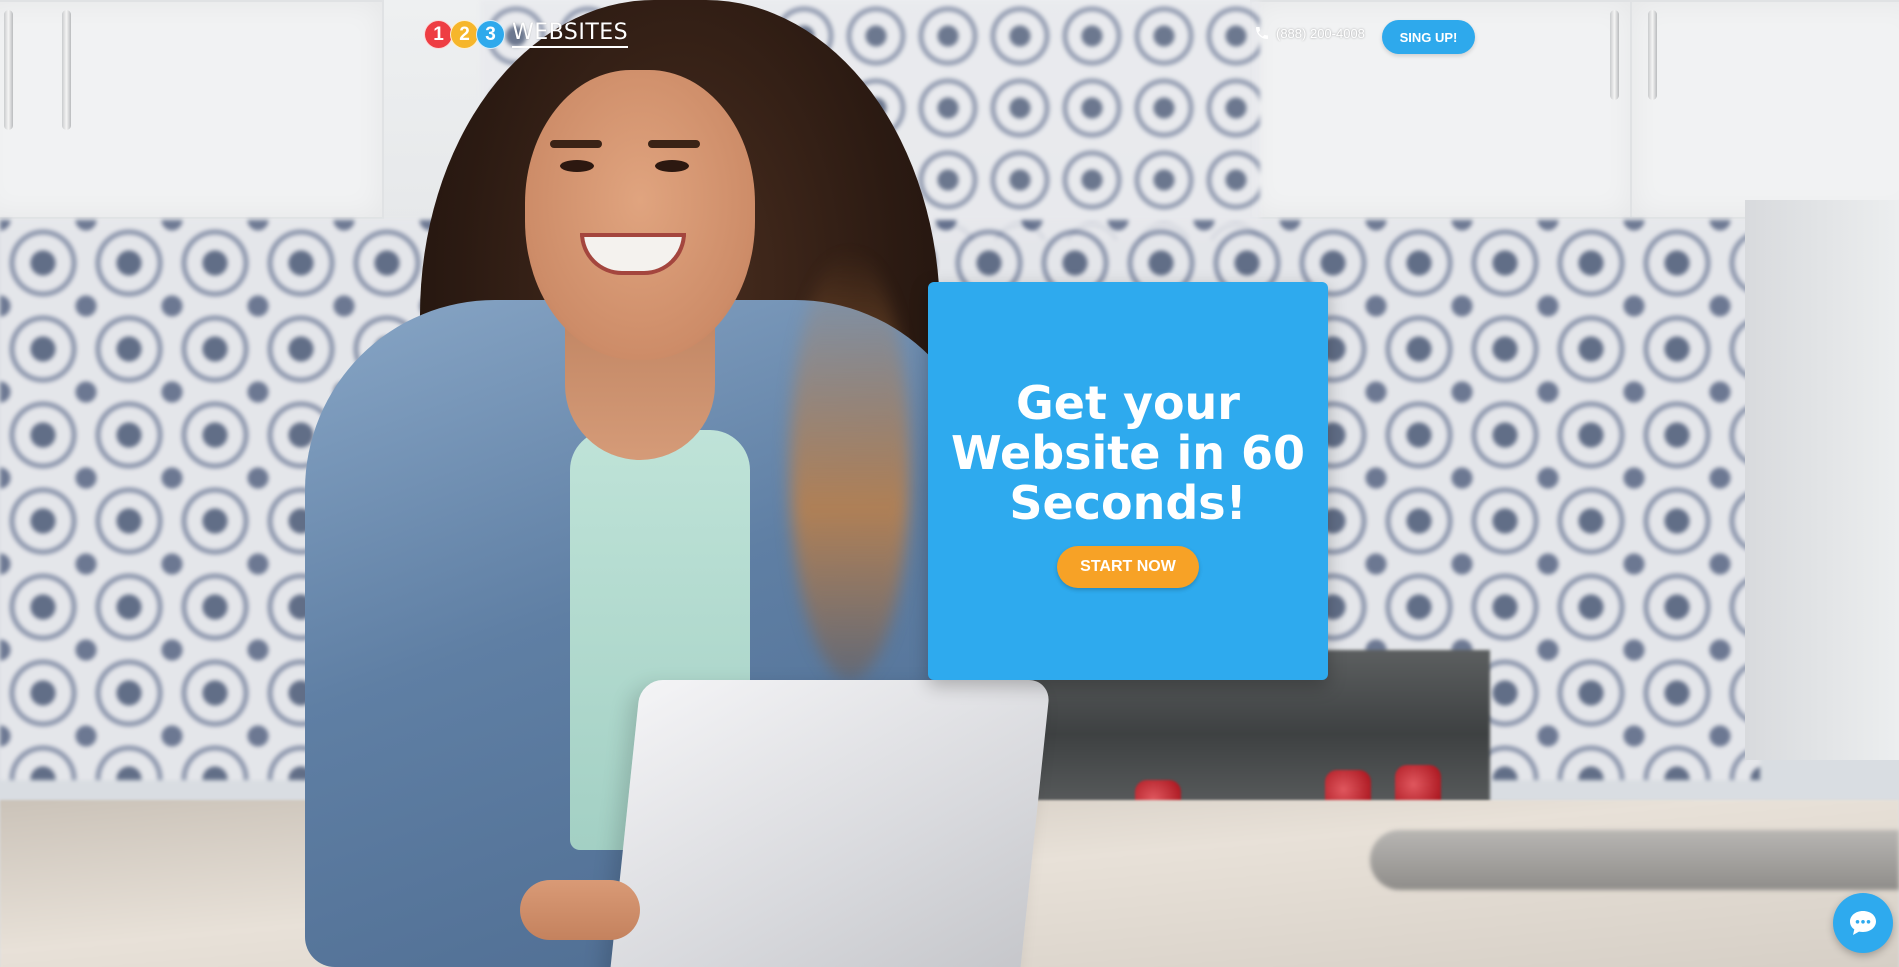  Describe the element at coordinates (949, 36) in the screenshot. I see `site-header: 1 2 3 WEBSITES (888) 200-4008 SING UP!` at that location.